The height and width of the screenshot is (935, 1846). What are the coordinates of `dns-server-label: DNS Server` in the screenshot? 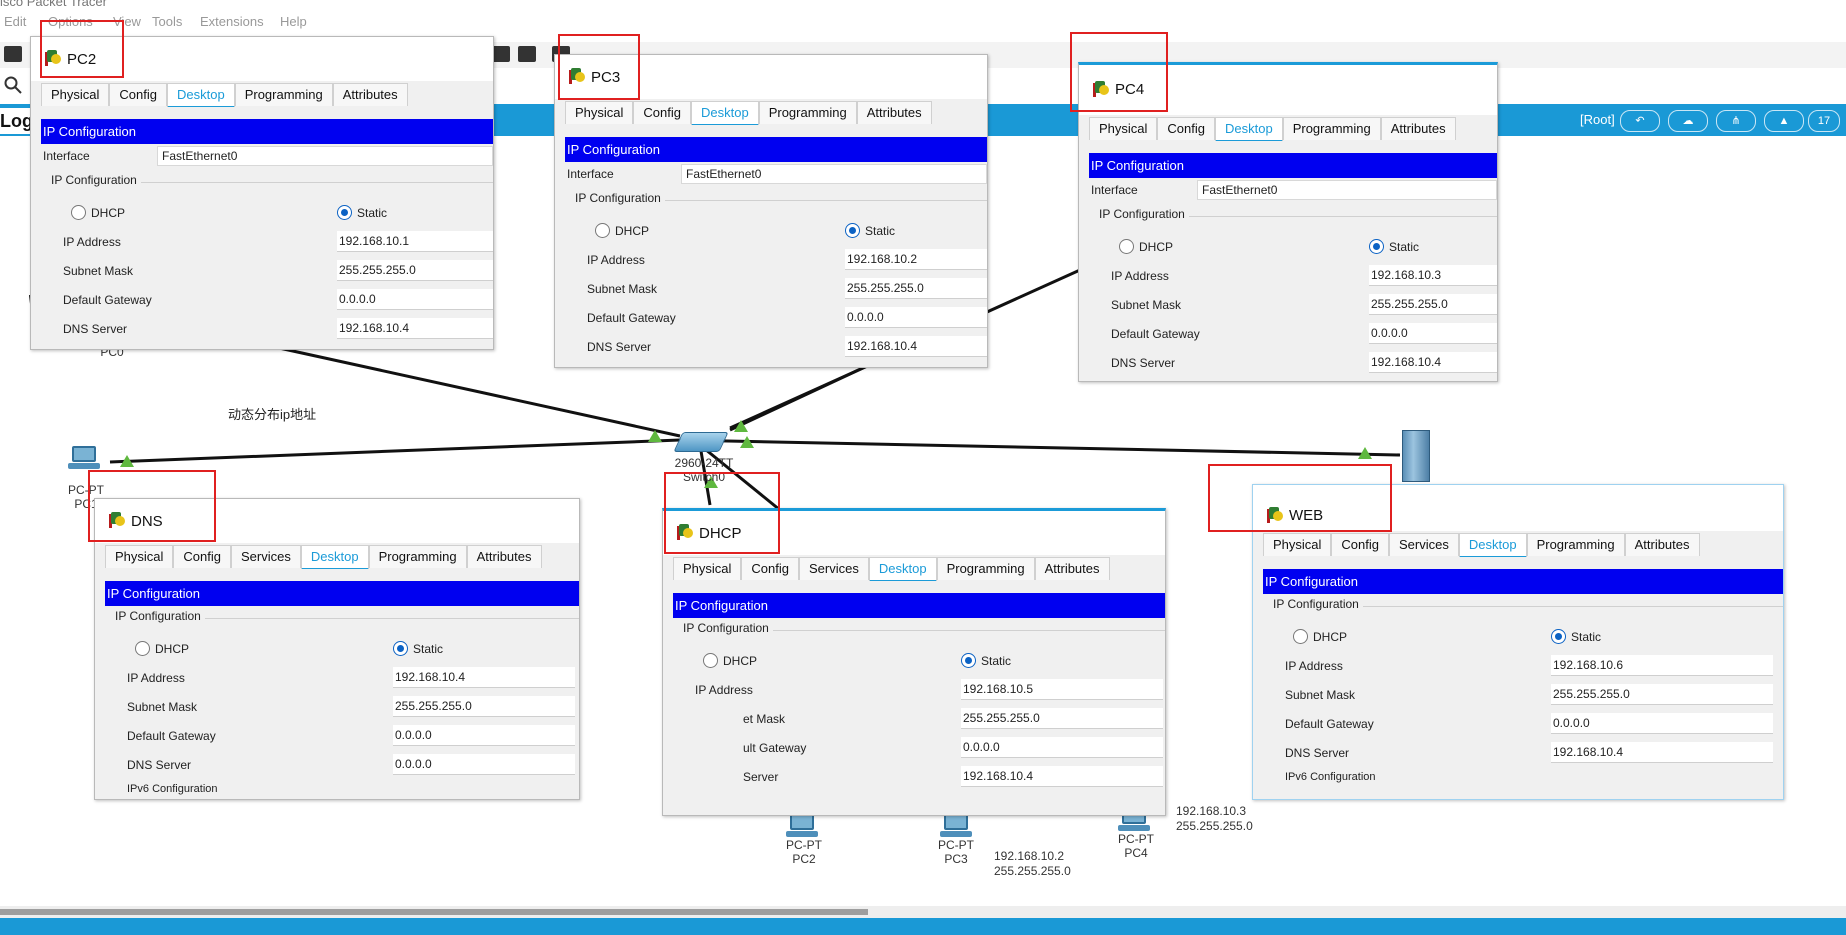 It's located at (619, 347).